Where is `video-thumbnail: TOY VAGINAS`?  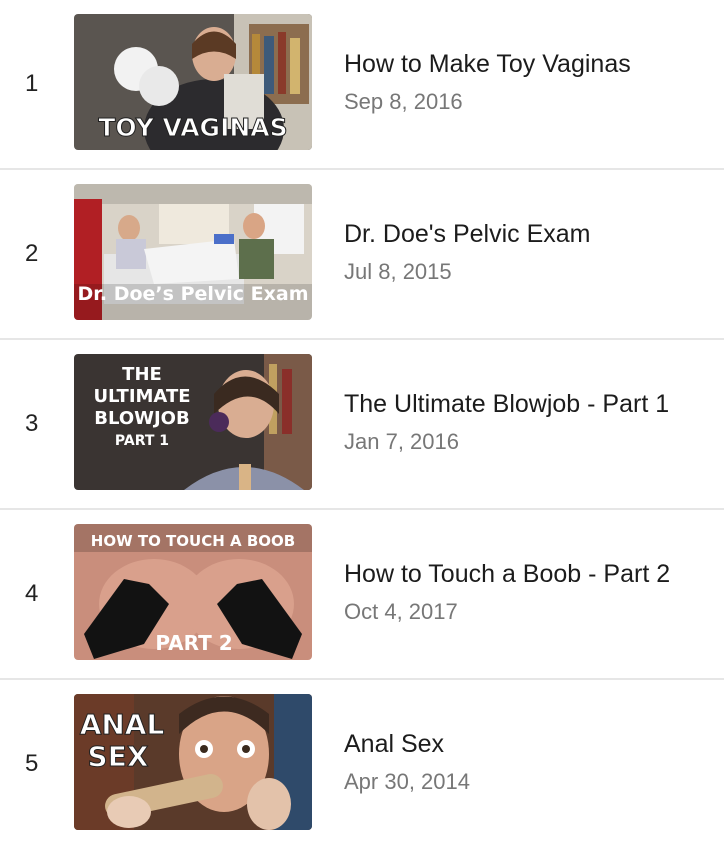
video-thumbnail: TOY VAGINAS is located at coordinates (193, 82).